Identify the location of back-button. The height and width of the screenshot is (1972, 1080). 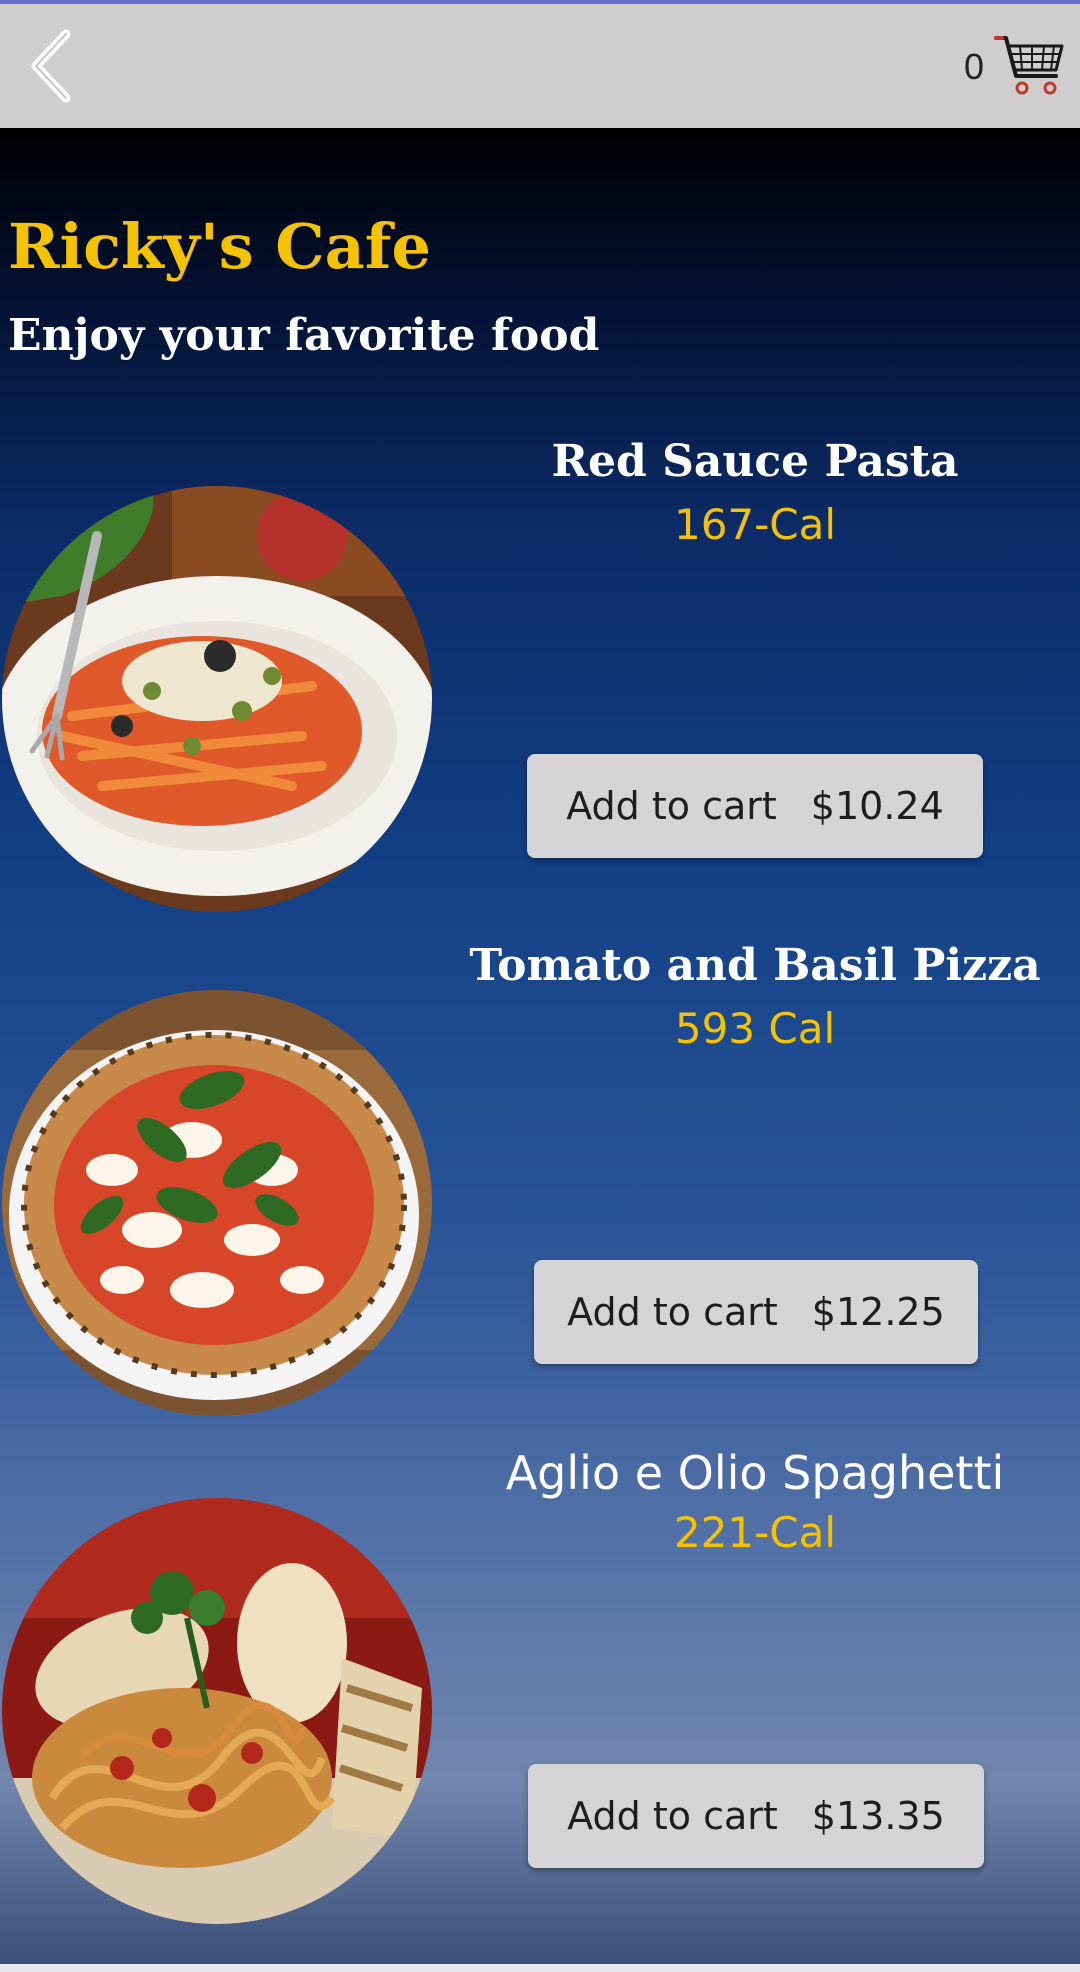
(54, 66).